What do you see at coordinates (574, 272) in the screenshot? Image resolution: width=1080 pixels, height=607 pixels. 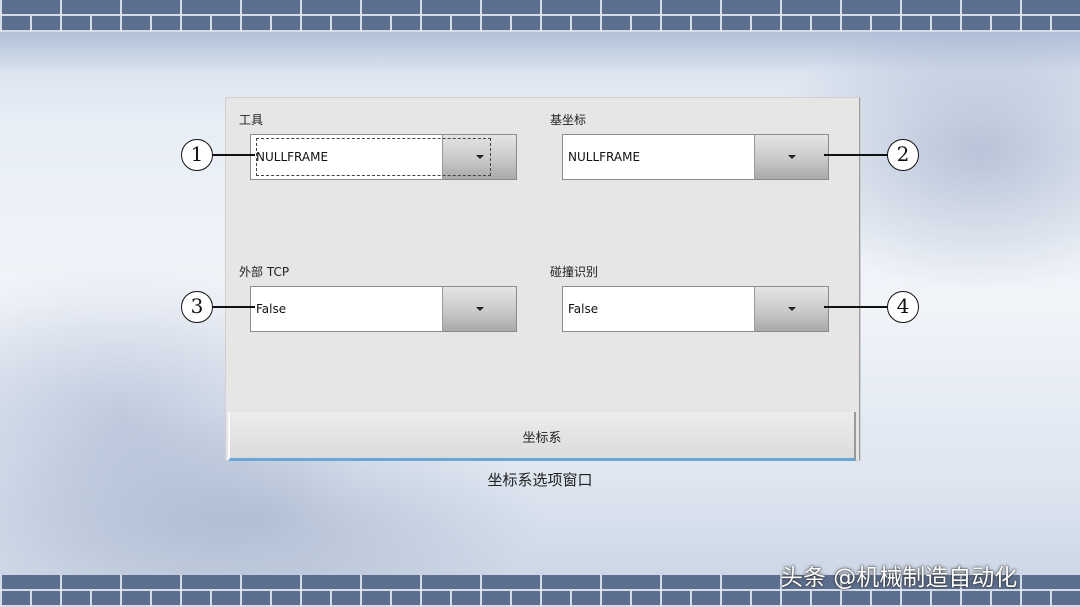 I see `collision-detection-label: 碰撞识别` at bounding box center [574, 272].